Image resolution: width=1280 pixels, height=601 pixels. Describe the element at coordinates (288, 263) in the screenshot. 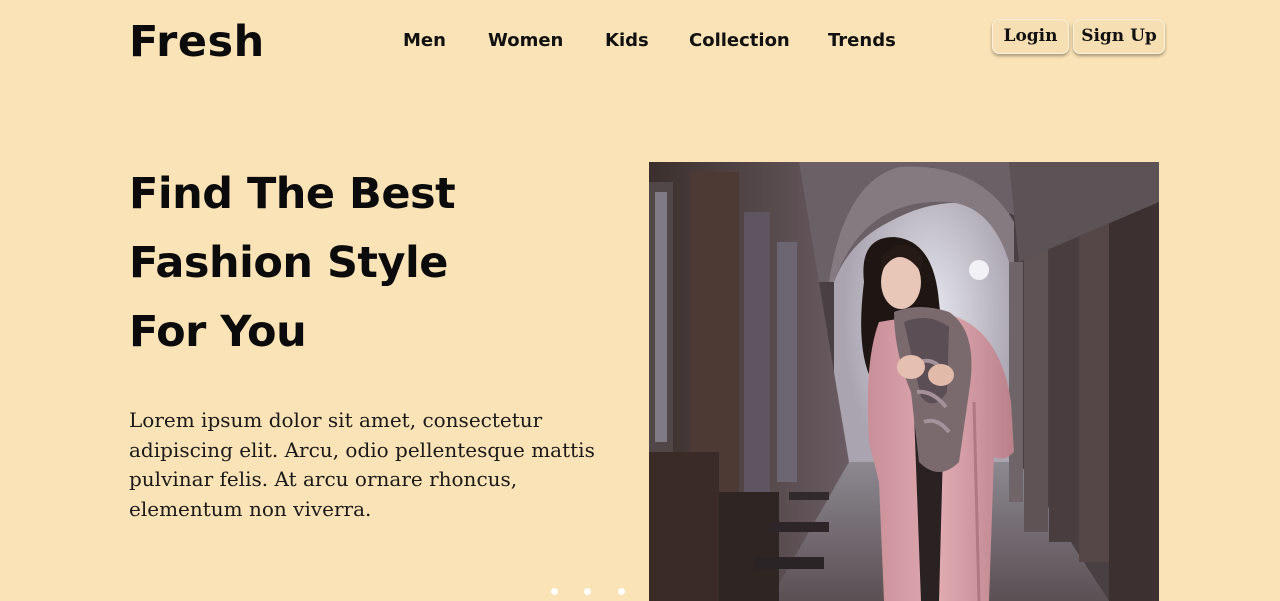

I see `hero-title-line-2: Fashion Style` at that location.